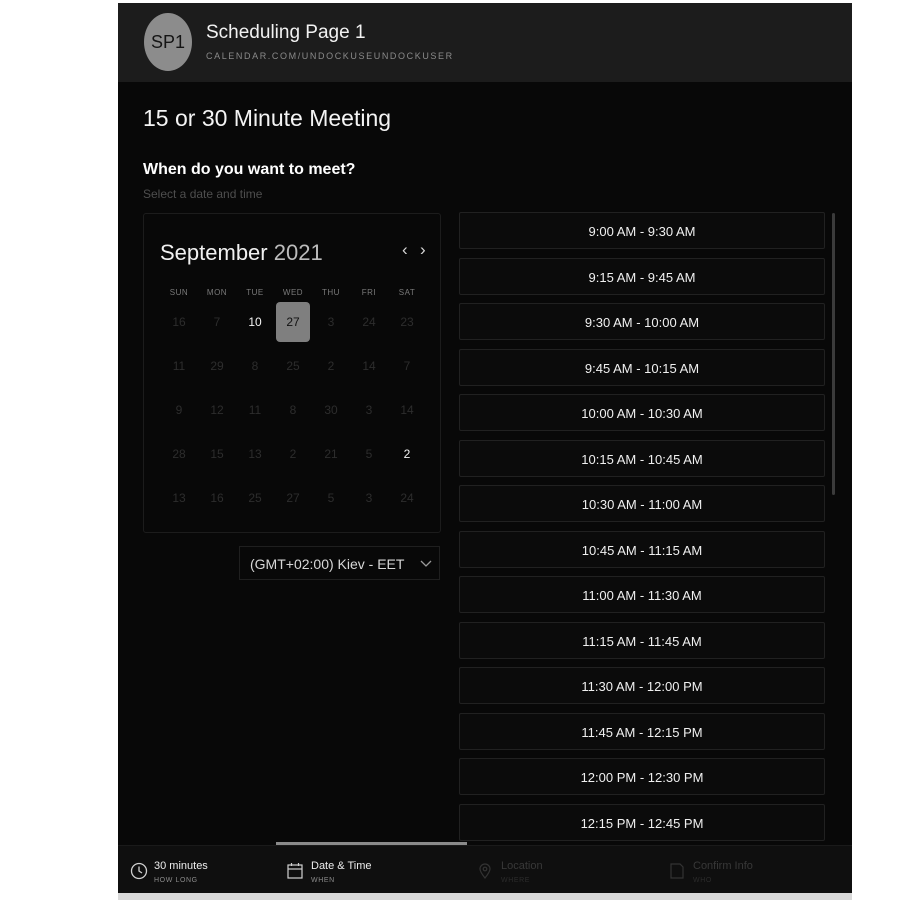 The height and width of the screenshot is (900, 900). I want to click on time-slot-button: 9:15 AM - 9:45 AM, so click(642, 276).